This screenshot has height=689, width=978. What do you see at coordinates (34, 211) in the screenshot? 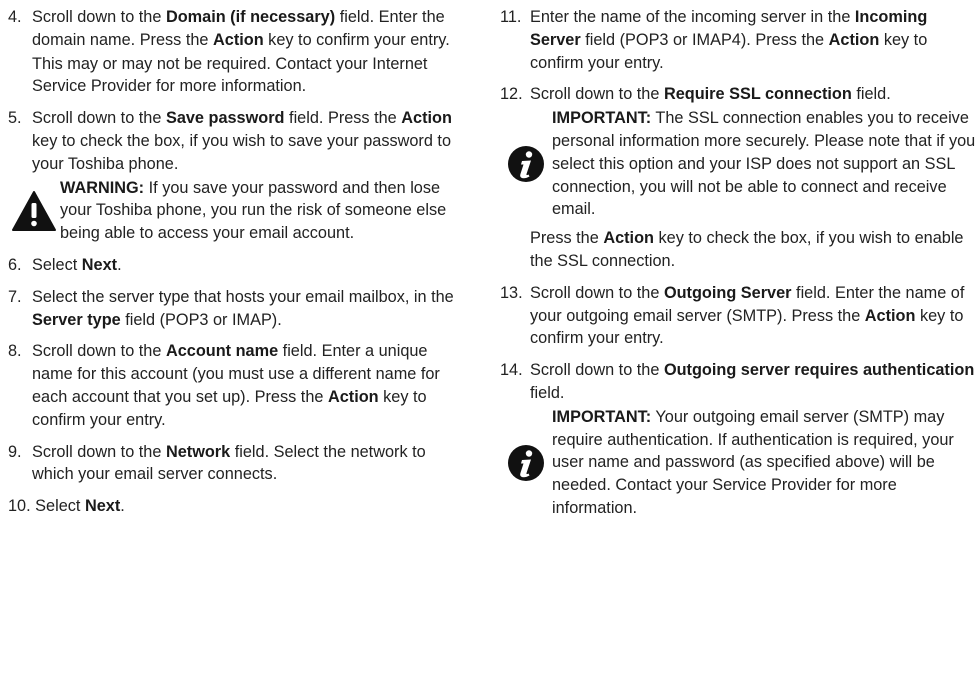
I see `warning-triangle-icon` at bounding box center [34, 211].